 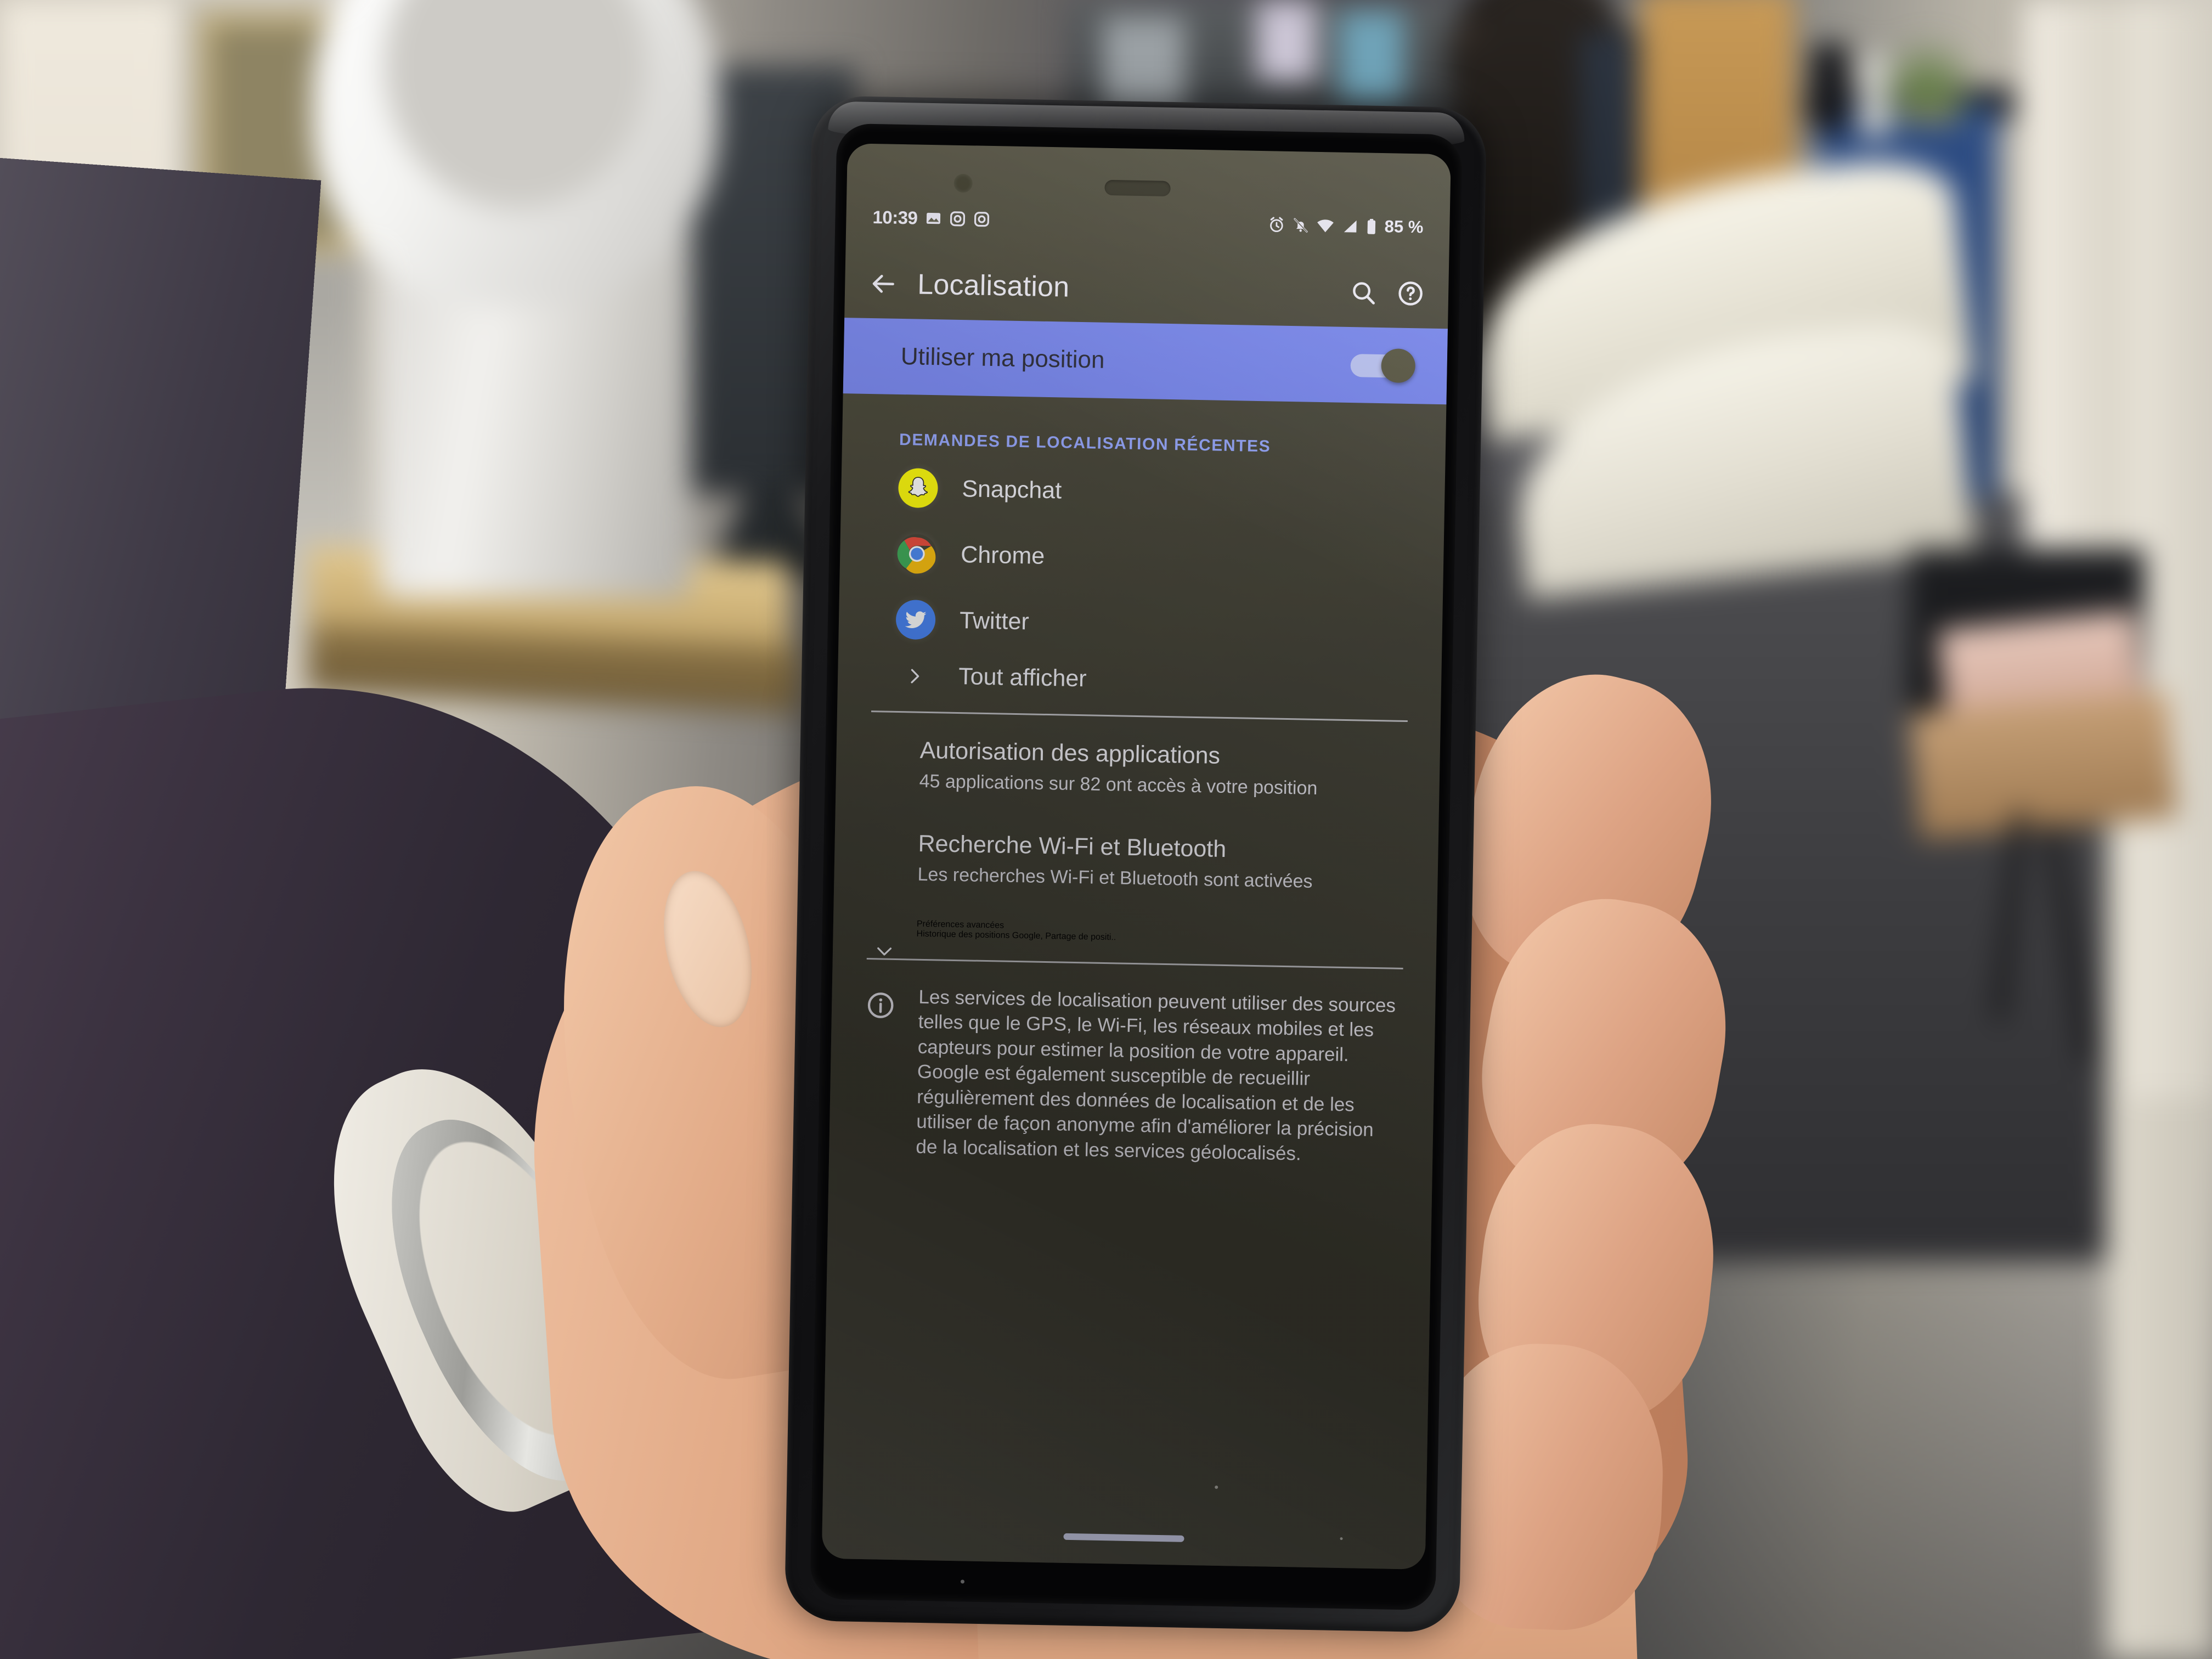 What do you see at coordinates (1139, 683) in the screenshot?
I see `show-all-row: Tout afficher` at bounding box center [1139, 683].